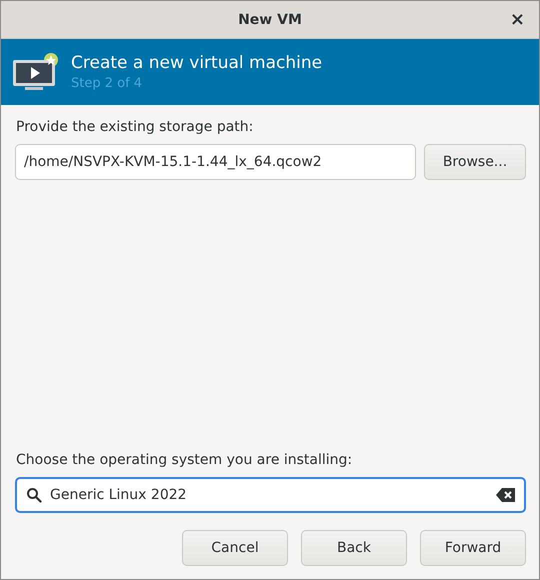 This screenshot has width=540, height=580. What do you see at coordinates (135, 127) in the screenshot?
I see `storage-path-label: Provide the existing storage path:` at bounding box center [135, 127].